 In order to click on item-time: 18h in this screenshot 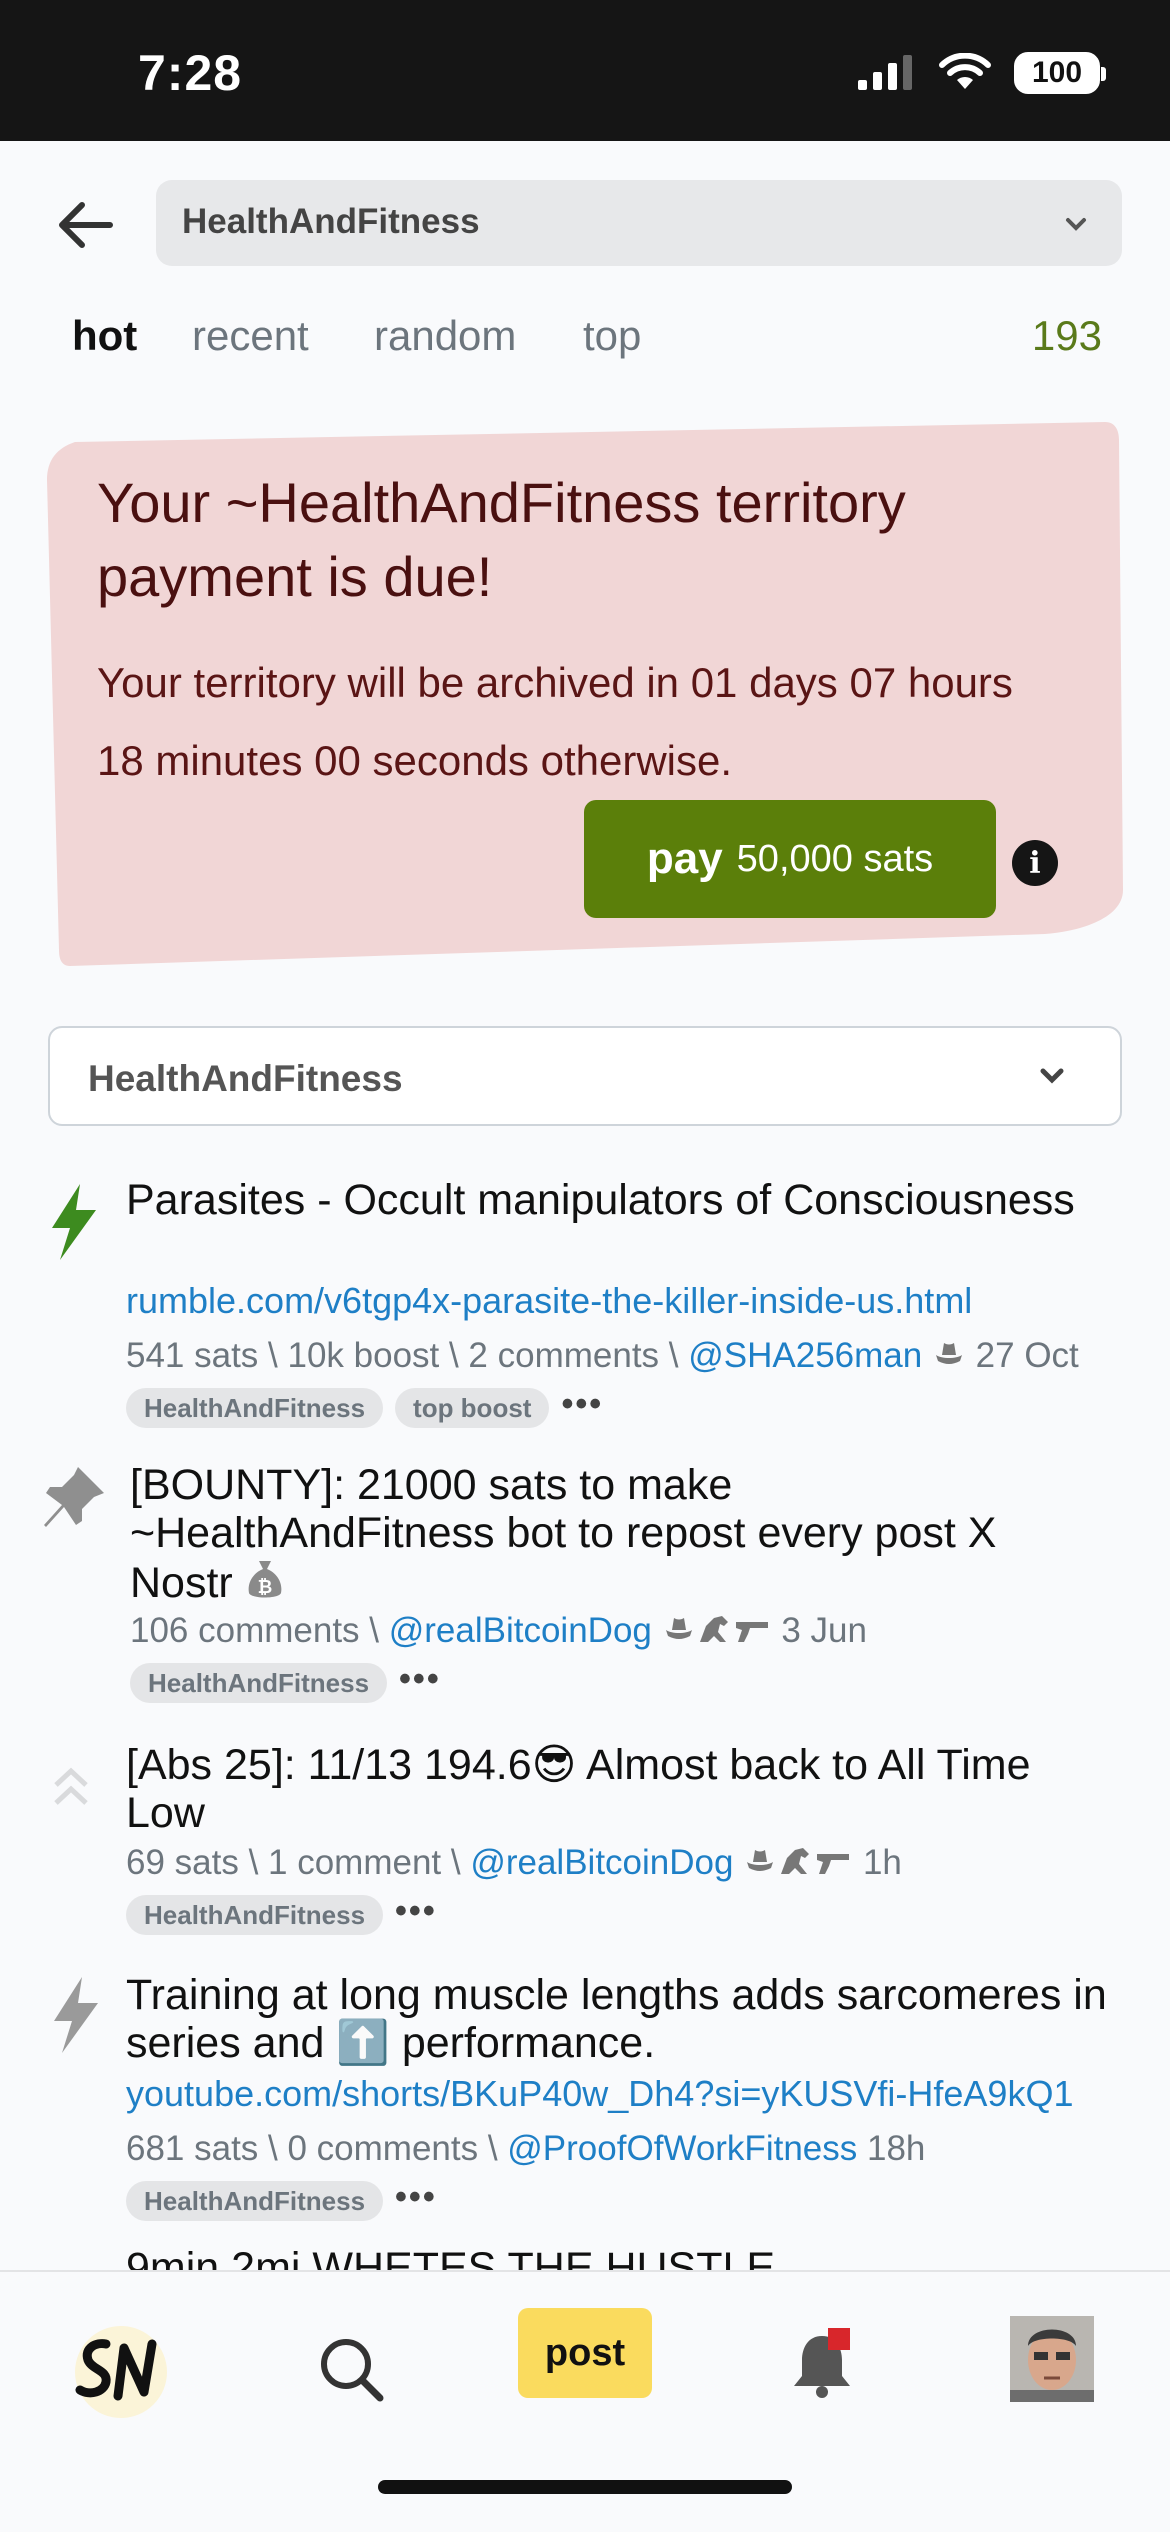, I will do `click(891, 2148)`.